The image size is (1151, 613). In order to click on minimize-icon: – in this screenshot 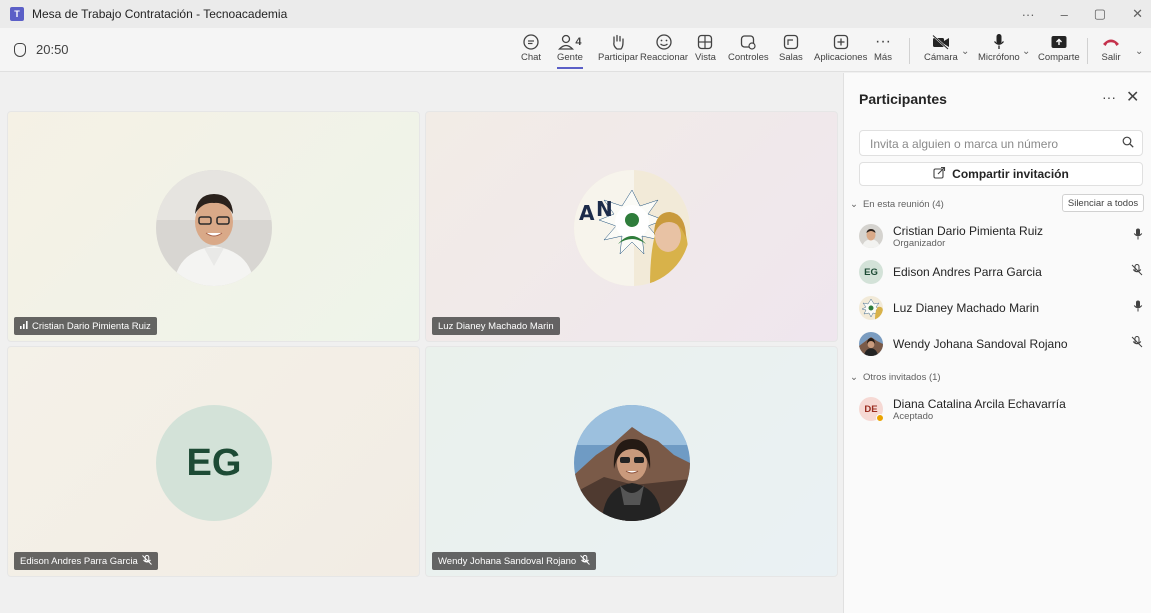, I will do `click(1064, 14)`.